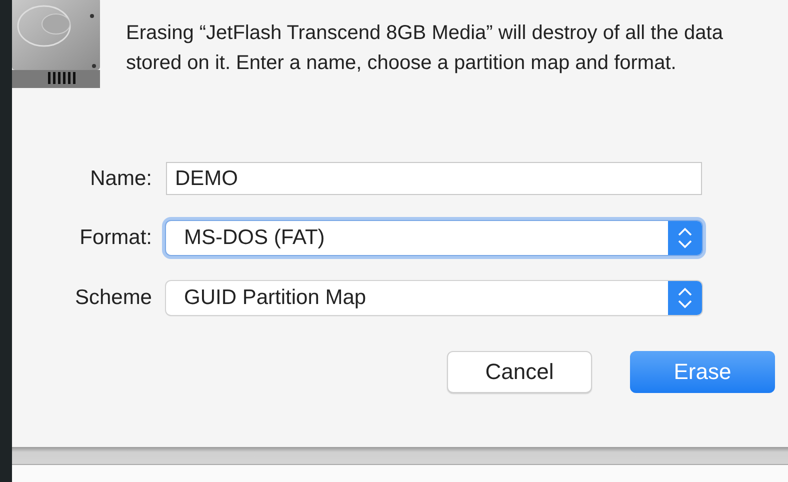 The image size is (788, 482). Describe the element at coordinates (425, 48) in the screenshot. I see `warning-message: Erasing “JetFlash Transcend 8GB Media” will destroy of all the data stored on it. Enter a name, choose a partition map and format.` at that location.